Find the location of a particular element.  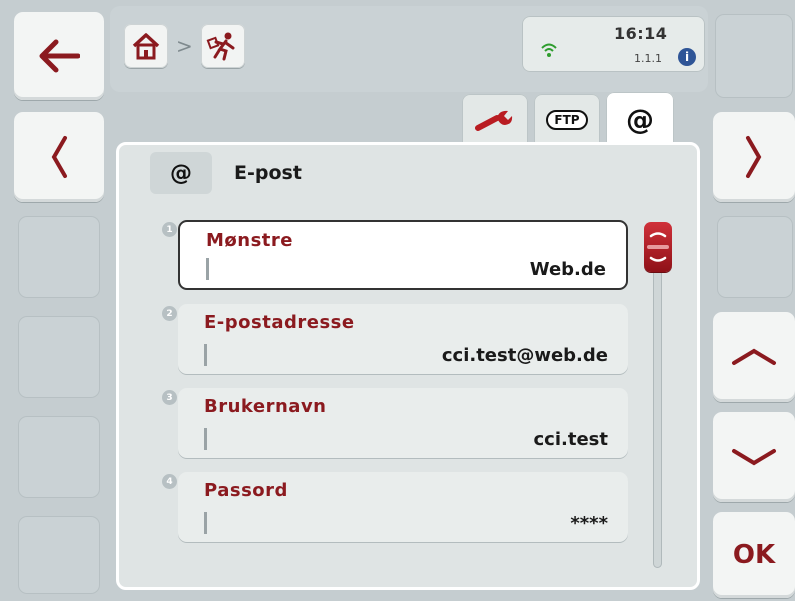

email-title-icon-glyph: @ is located at coordinates (181, 173).